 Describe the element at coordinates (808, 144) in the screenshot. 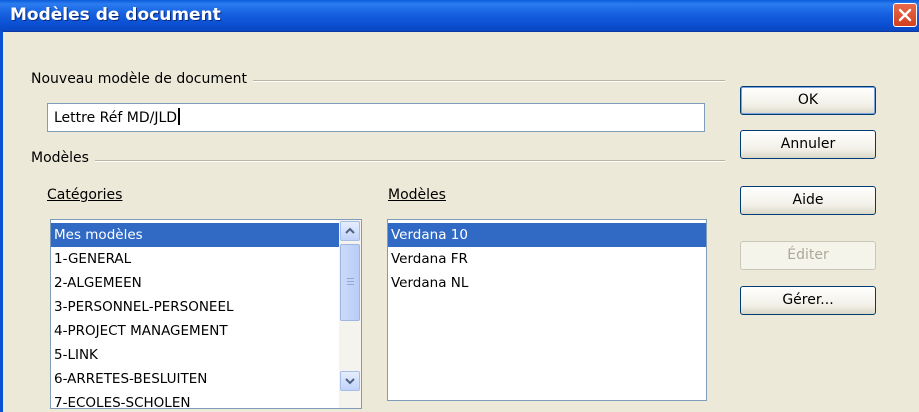

I see `cancel-button: Annuler` at that location.